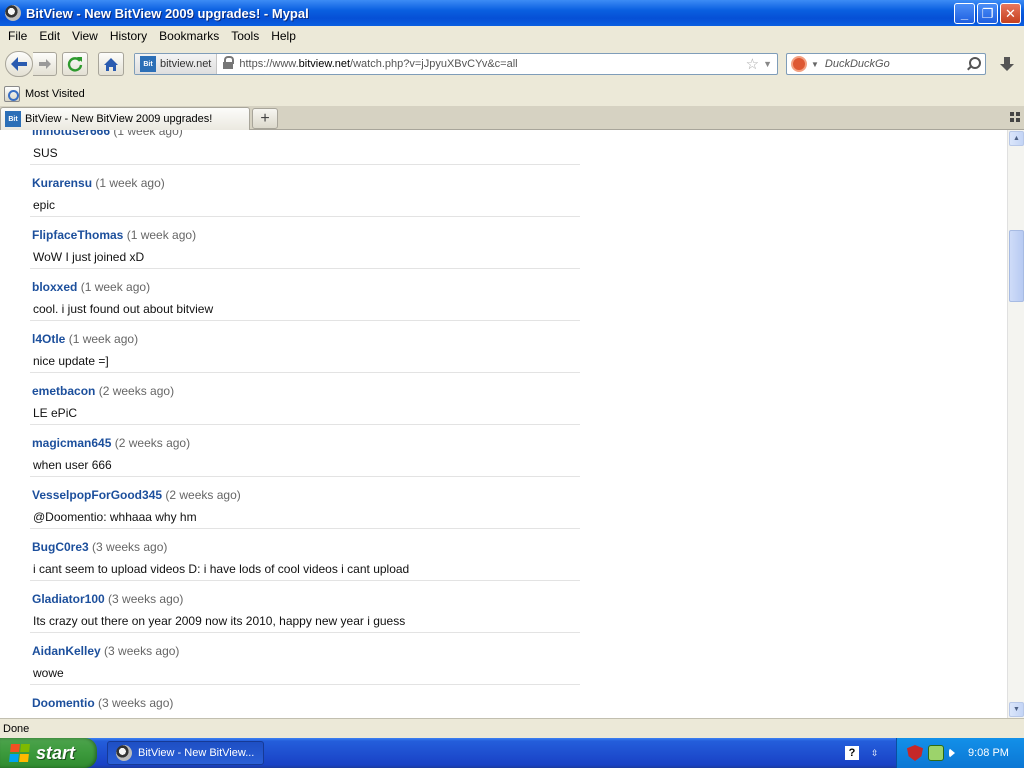  Describe the element at coordinates (97, 495) in the screenshot. I see `comment-username-link: VesselpopForGood345` at that location.